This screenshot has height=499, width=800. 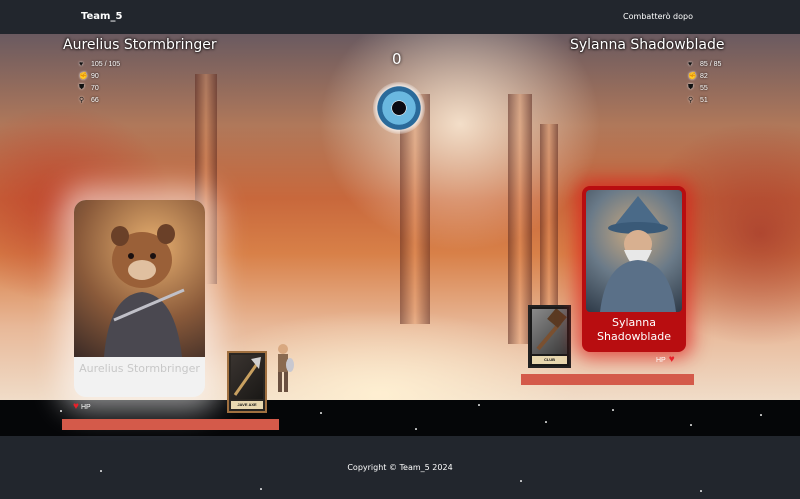 I want to click on copyright-text: Copyright © Team_5 2024, so click(x=400, y=467).